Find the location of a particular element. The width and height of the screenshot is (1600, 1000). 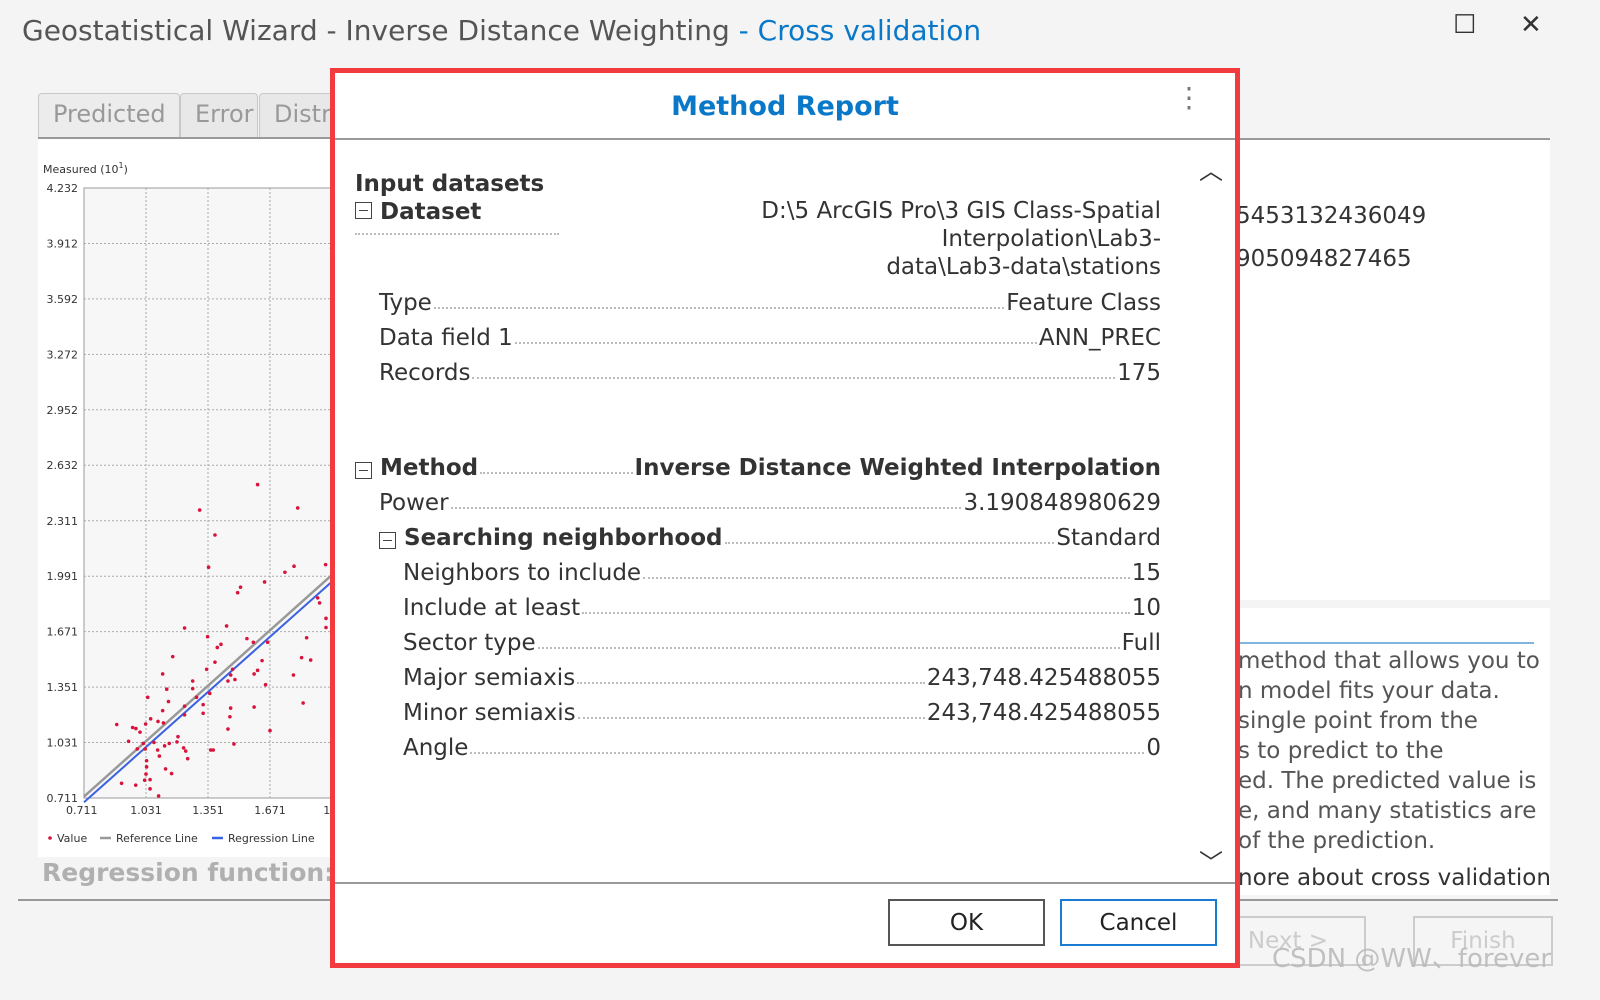

tab-predicted: Predicted is located at coordinates (109, 115).